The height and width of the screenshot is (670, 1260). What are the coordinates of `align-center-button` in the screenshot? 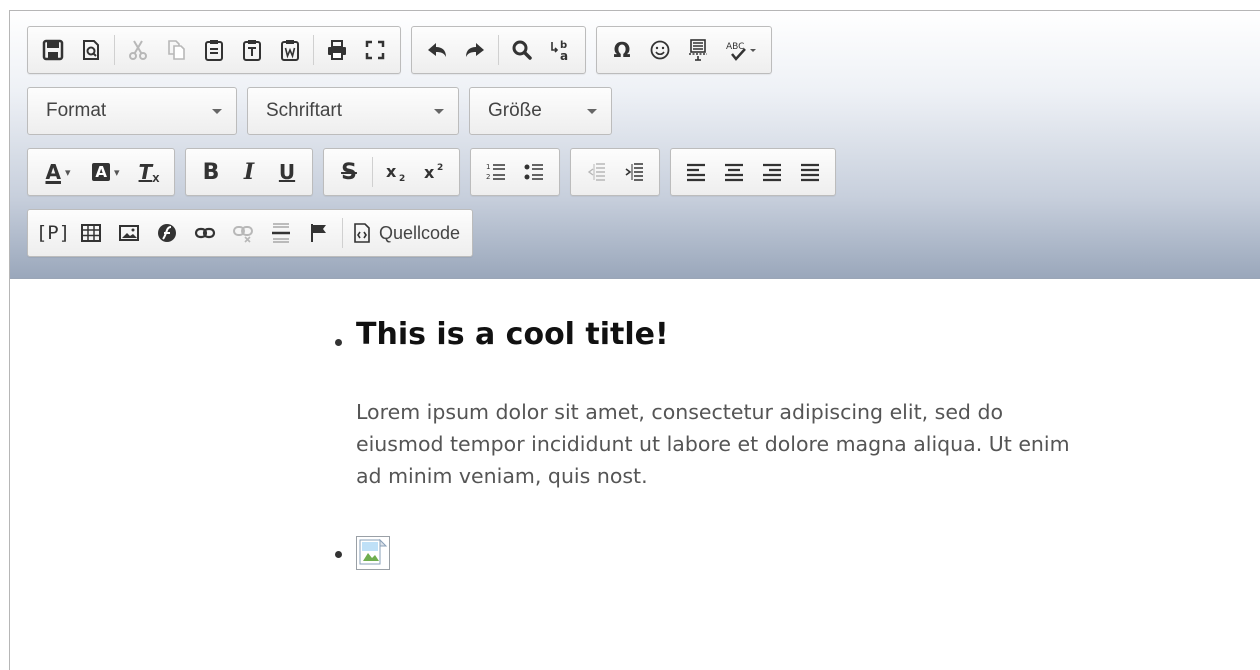 It's located at (734, 172).